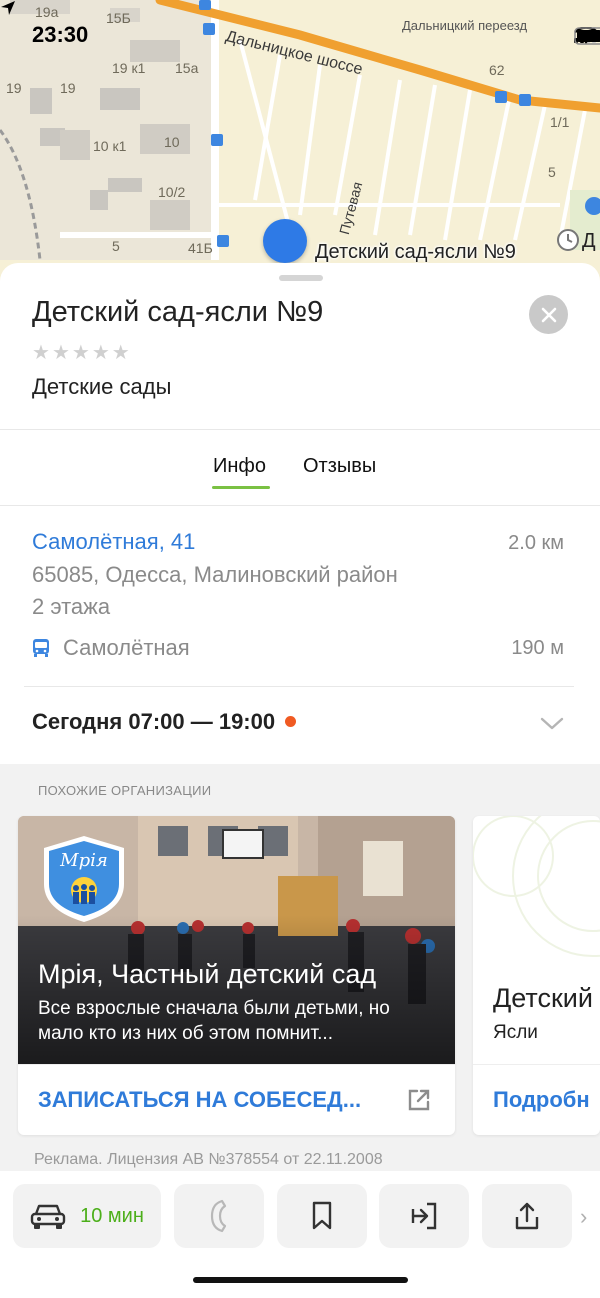 The width and height of the screenshot is (600, 1298). What do you see at coordinates (301, 278) in the screenshot?
I see `sheet-grabber` at bounding box center [301, 278].